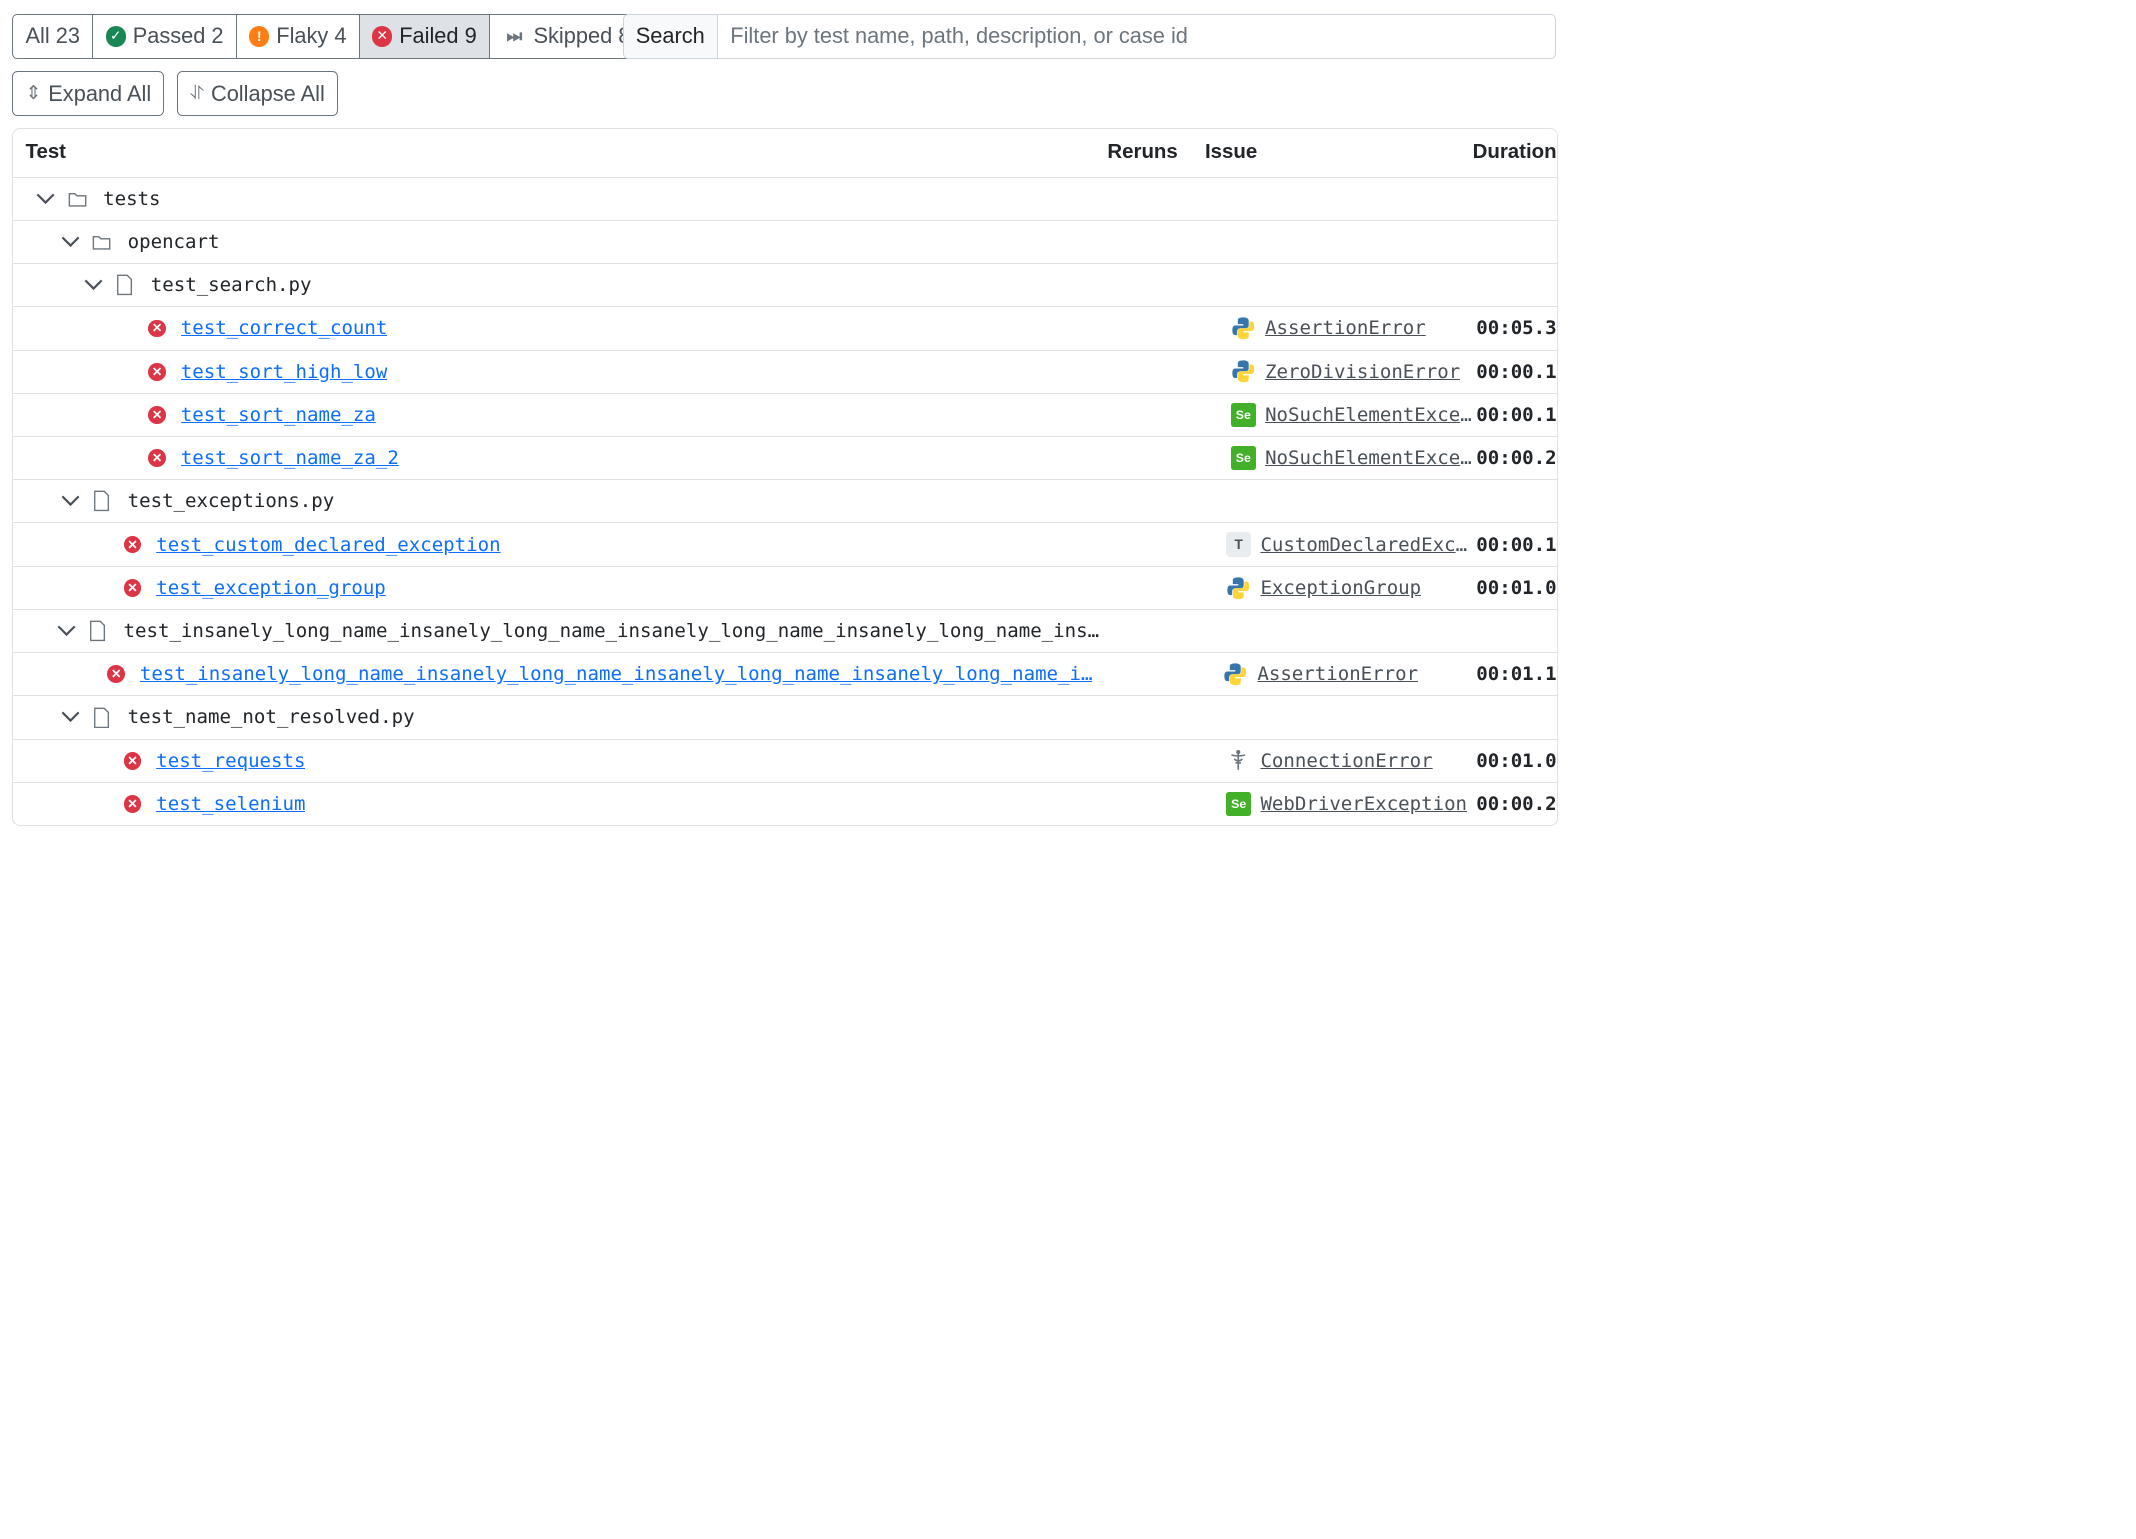  What do you see at coordinates (230, 804) in the screenshot?
I see `test-link: test_selenium` at bounding box center [230, 804].